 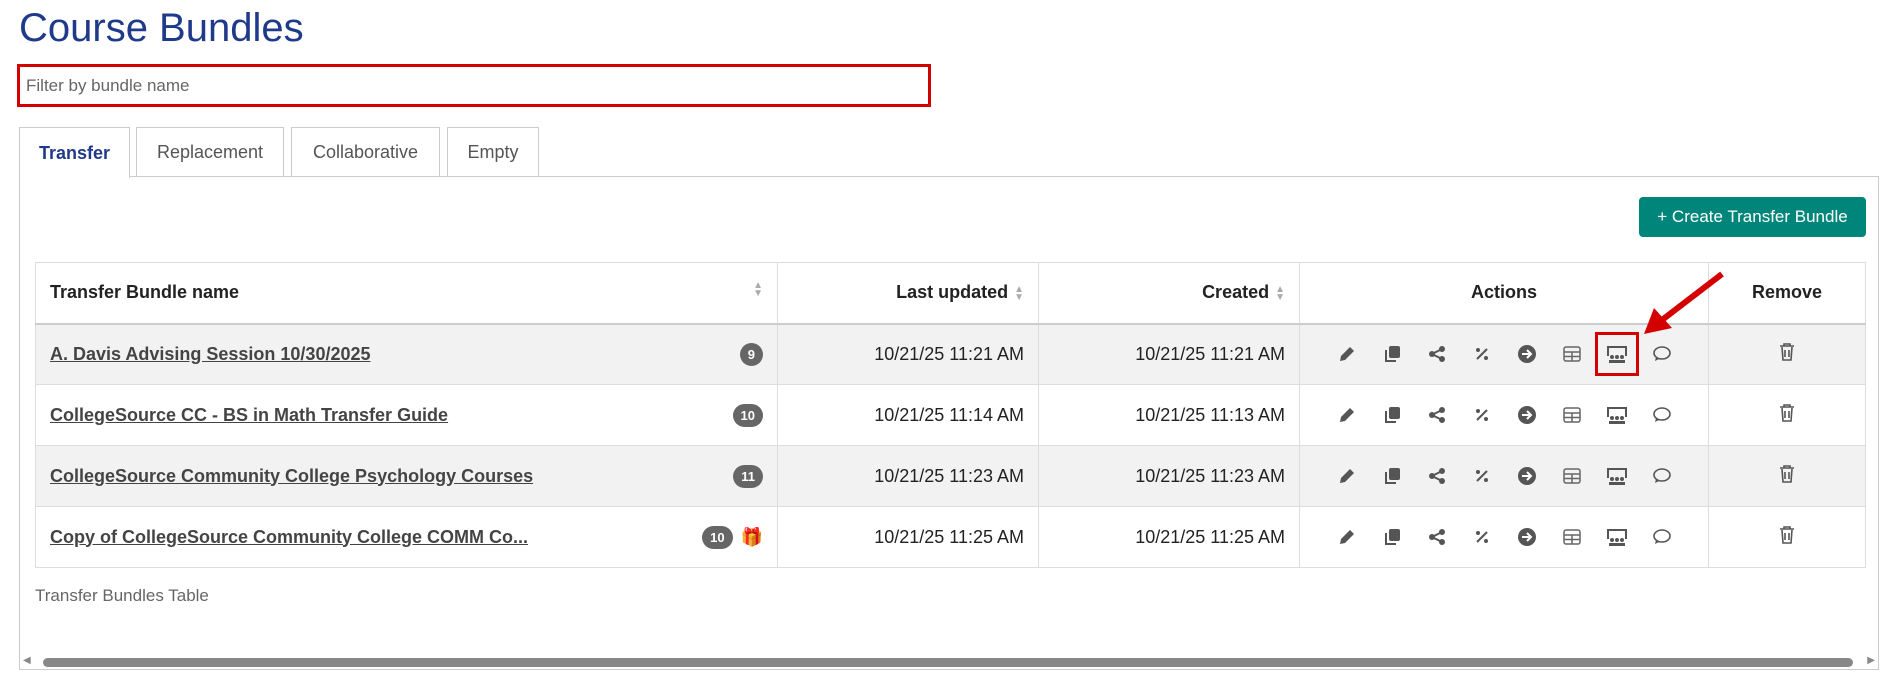 What do you see at coordinates (751, 536) in the screenshot?
I see `gift-icon: 🎁` at bounding box center [751, 536].